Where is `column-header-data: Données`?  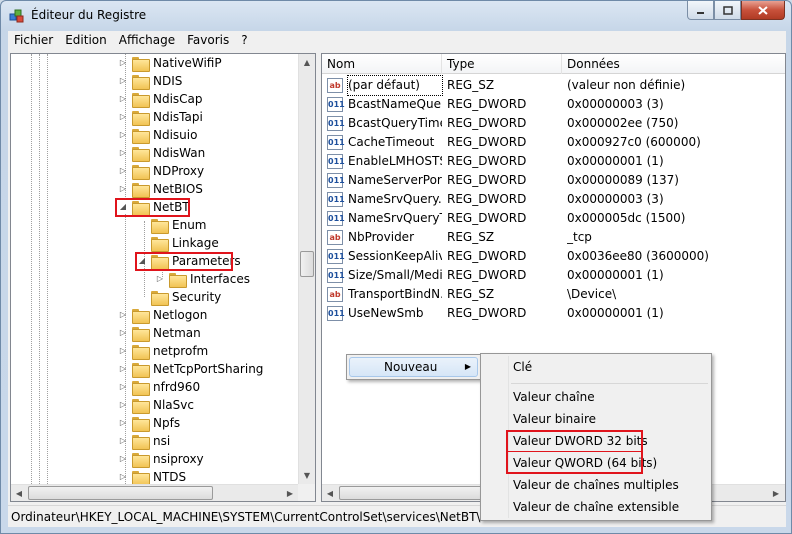
column-header-data: Données is located at coordinates (673, 64).